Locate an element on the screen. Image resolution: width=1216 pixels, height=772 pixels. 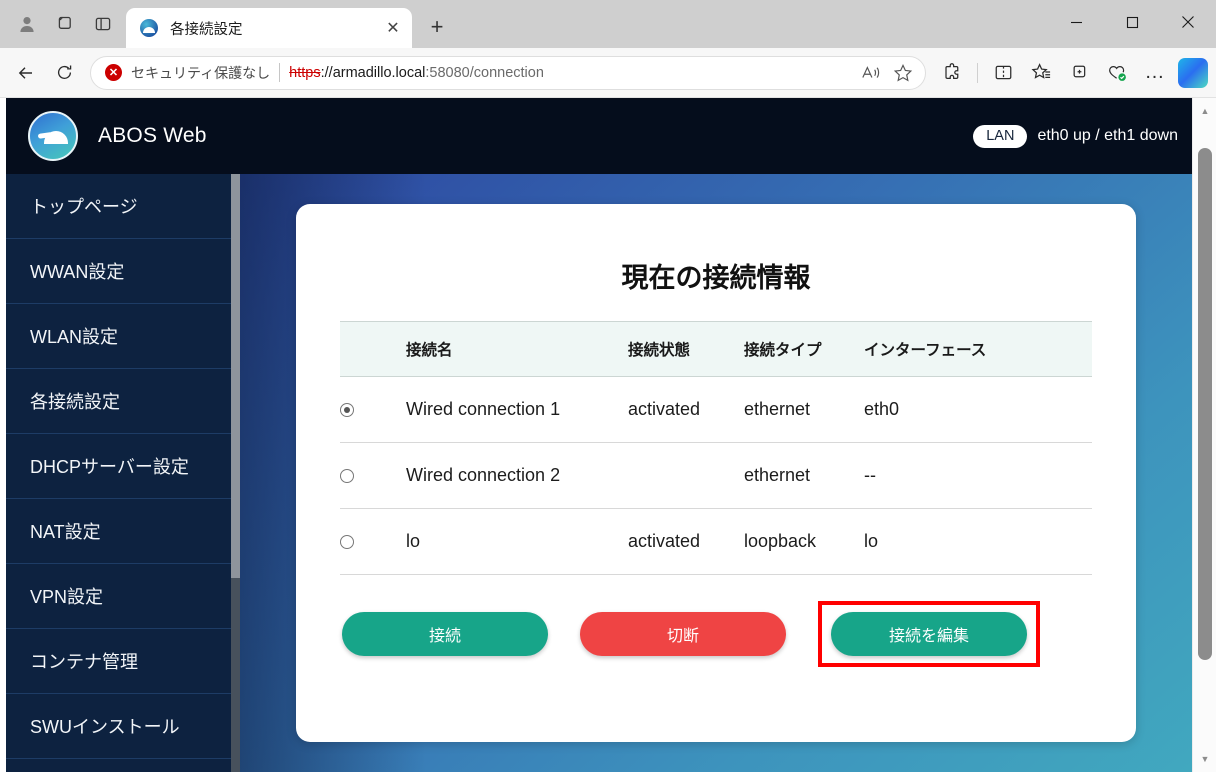
back-icon is located at coordinates (26, 73).